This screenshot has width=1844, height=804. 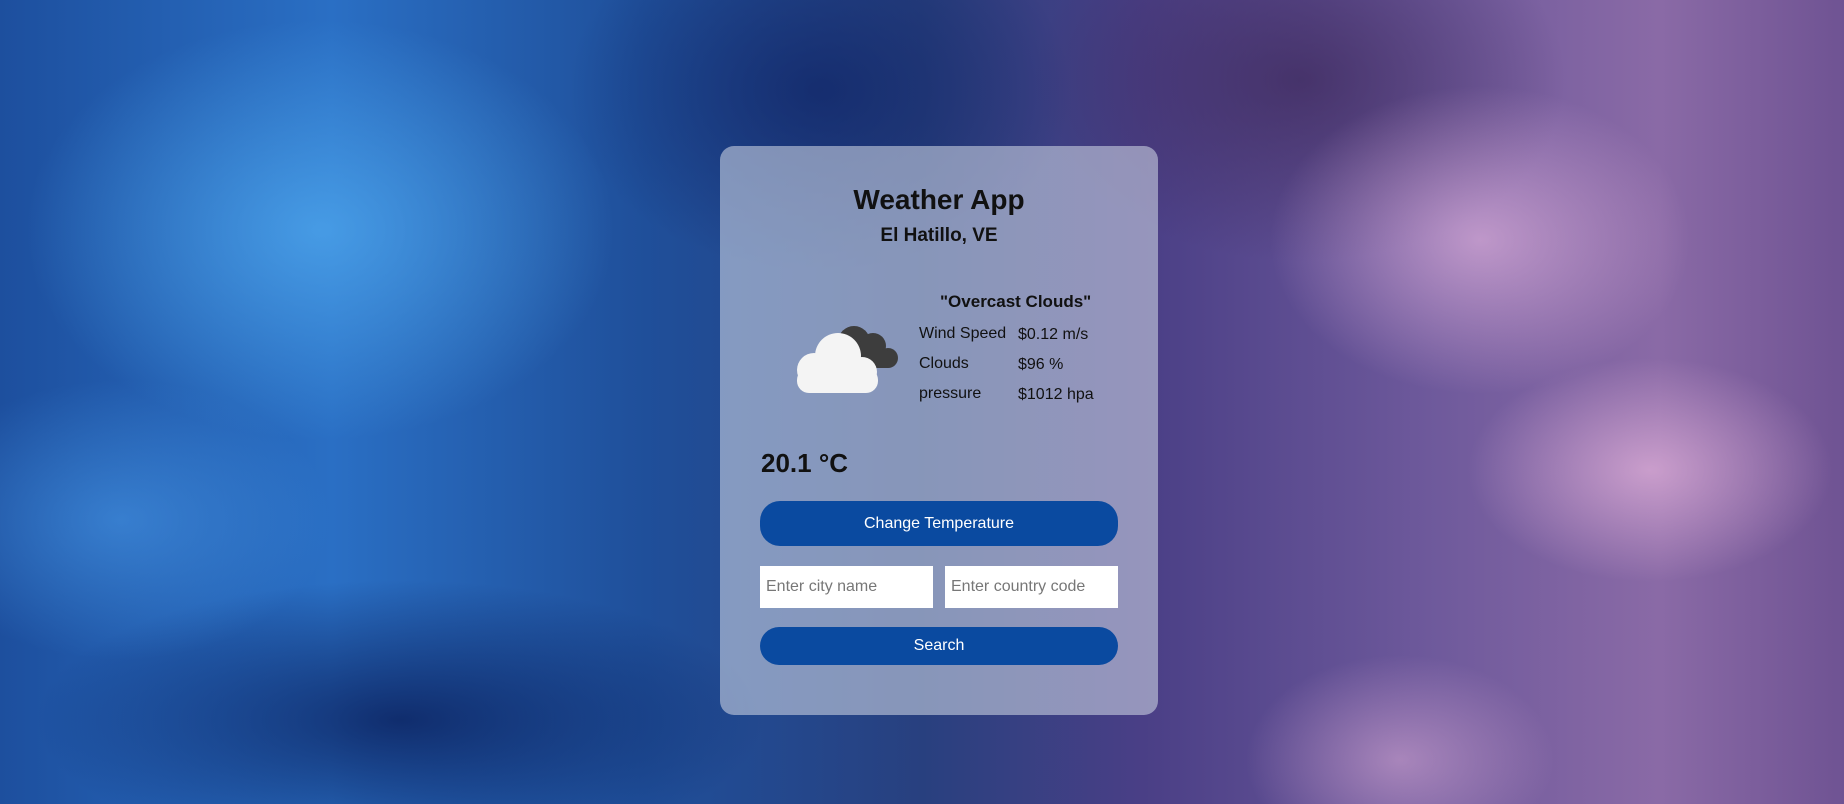 I want to click on pressure-label: pressure, so click(x=950, y=393).